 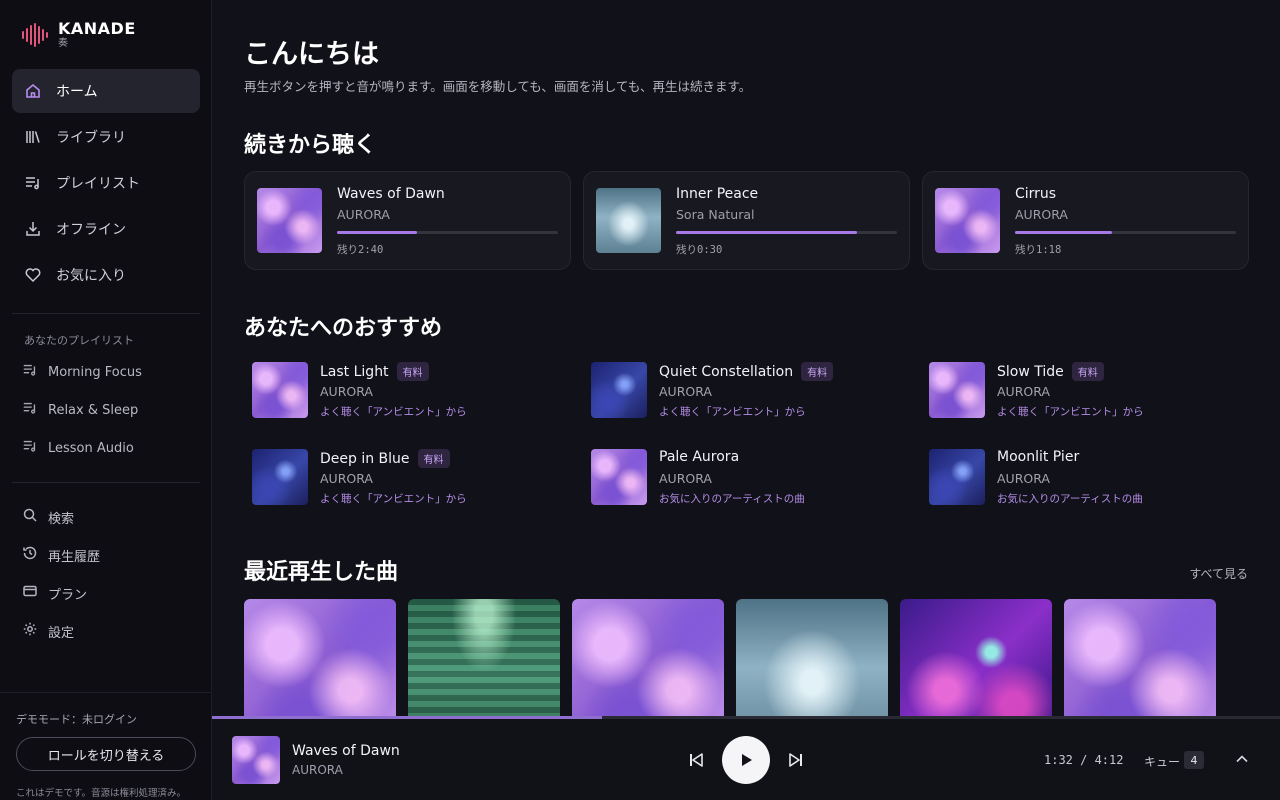 I want to click on brand-sub: 奏, so click(x=63, y=43).